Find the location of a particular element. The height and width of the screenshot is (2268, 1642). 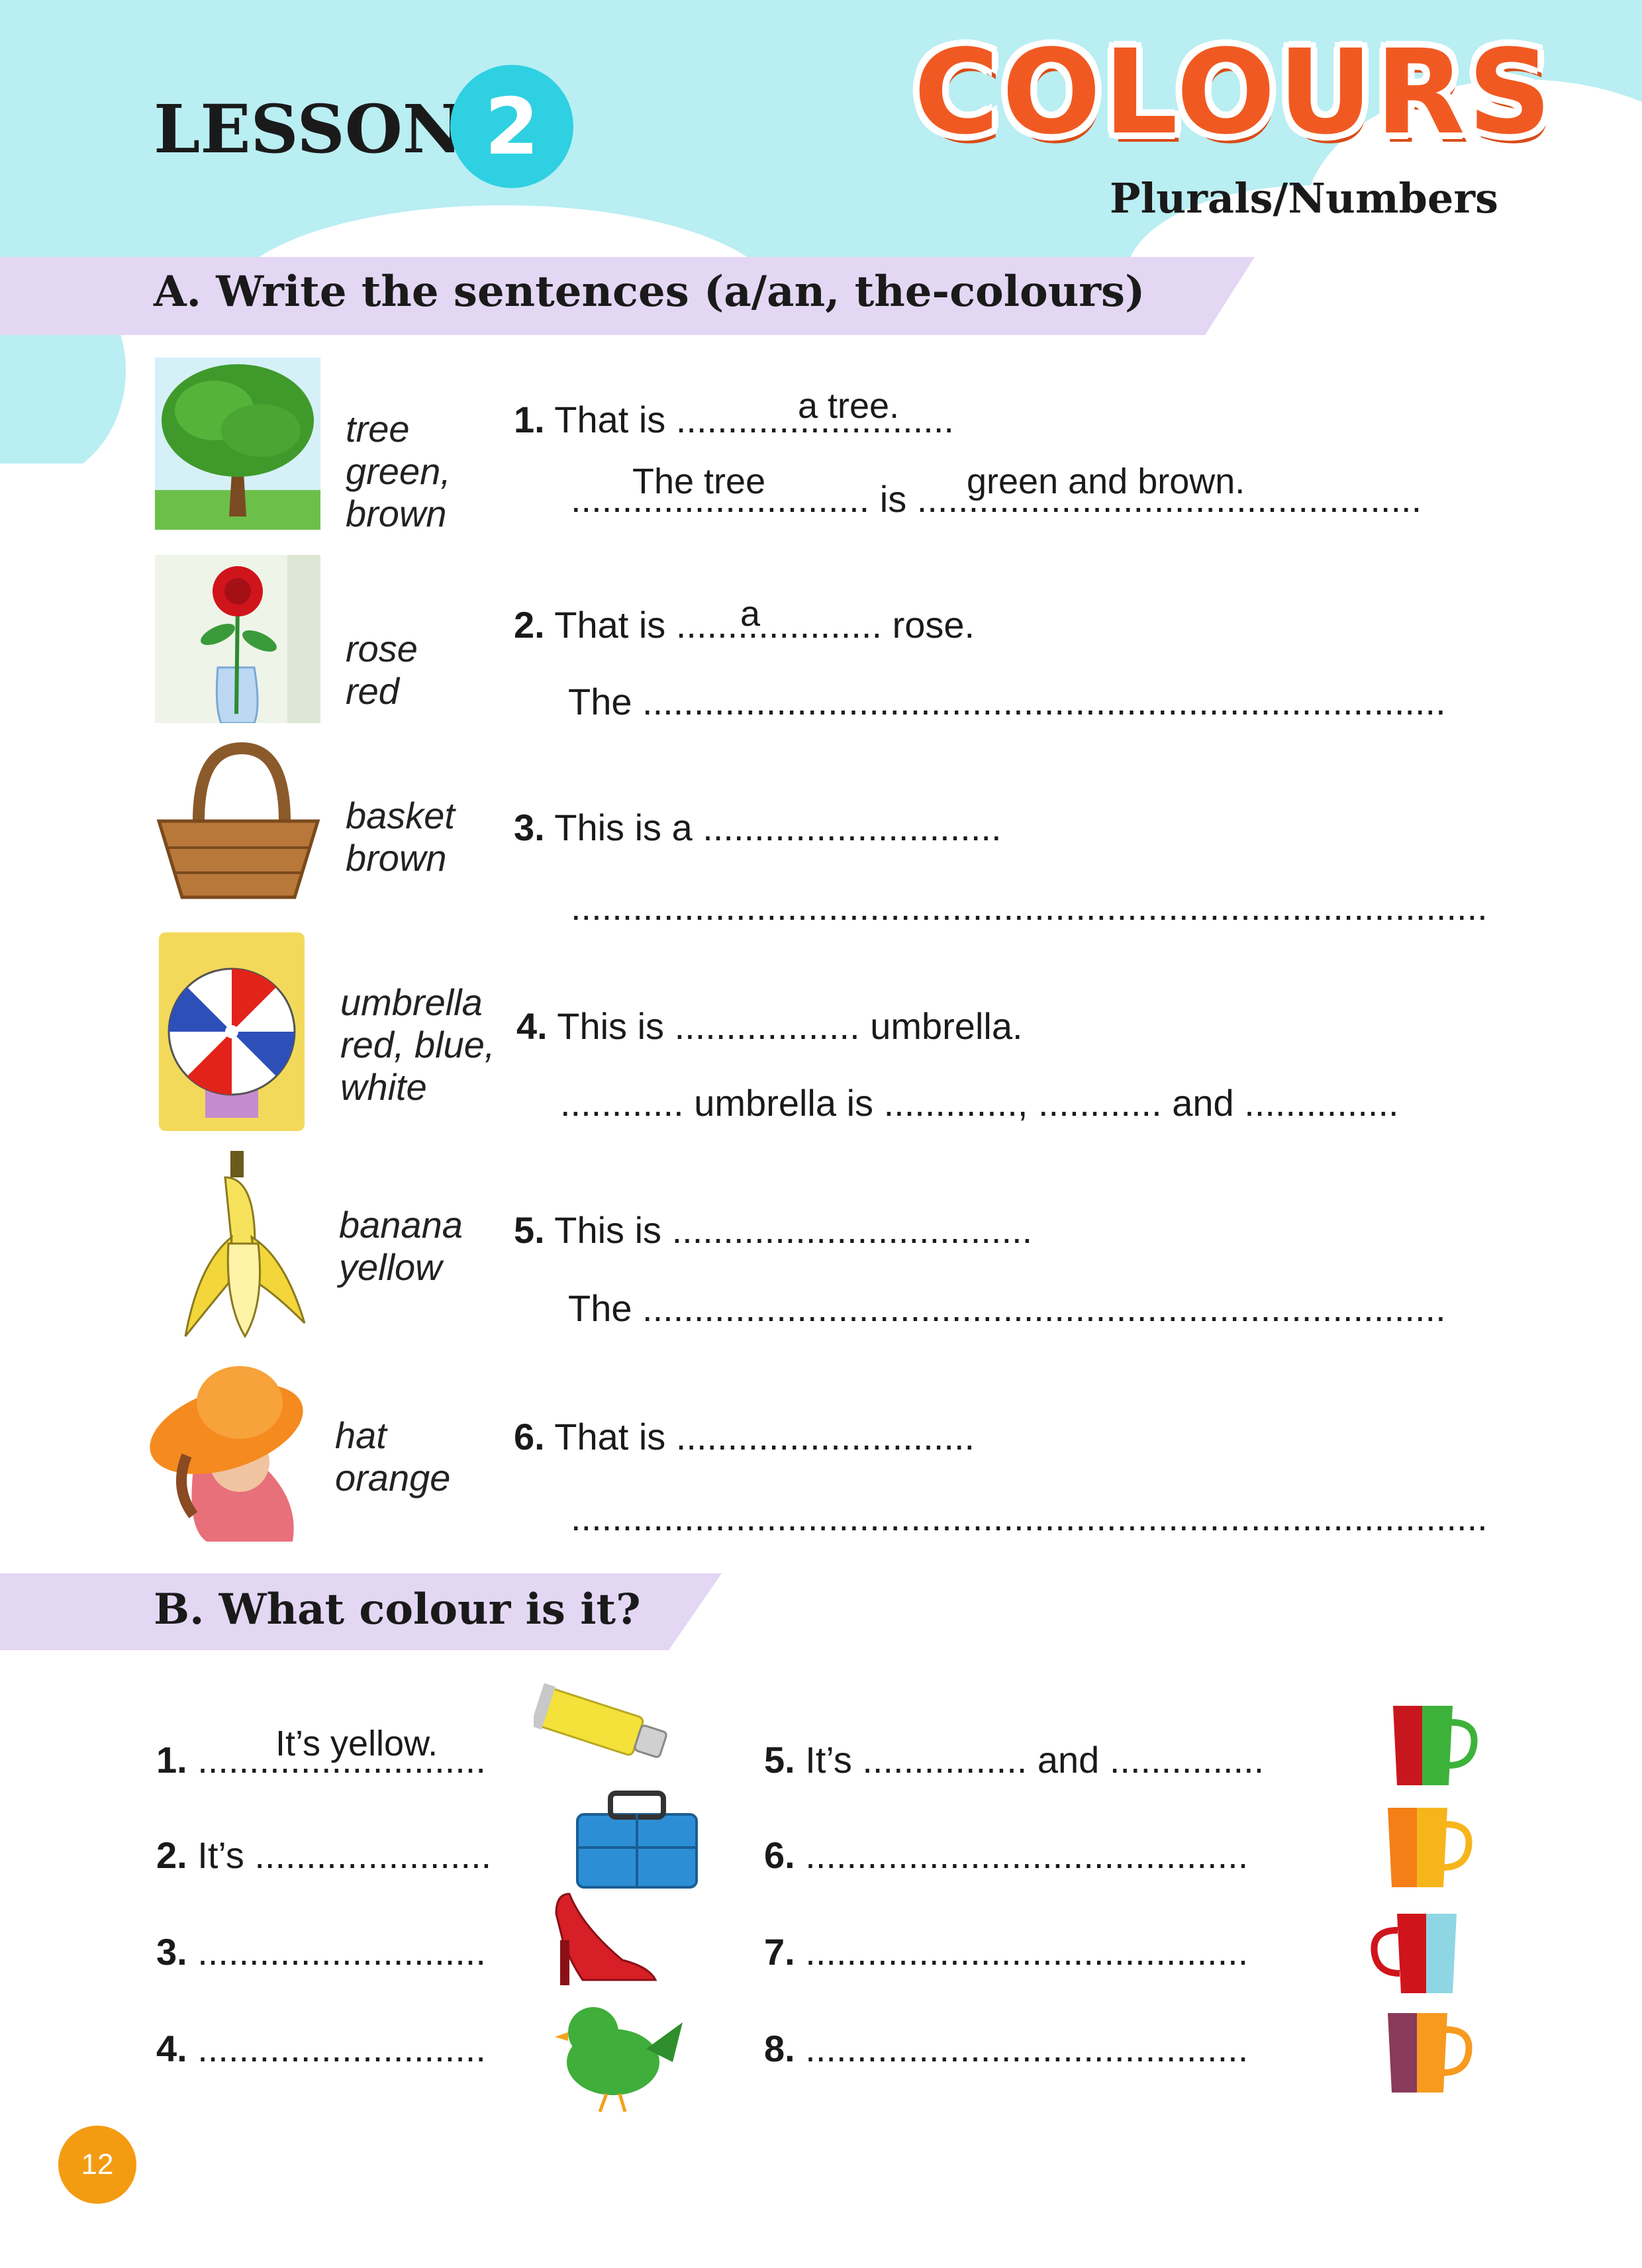

b-8-number: 8. is located at coordinates (779, 2048).